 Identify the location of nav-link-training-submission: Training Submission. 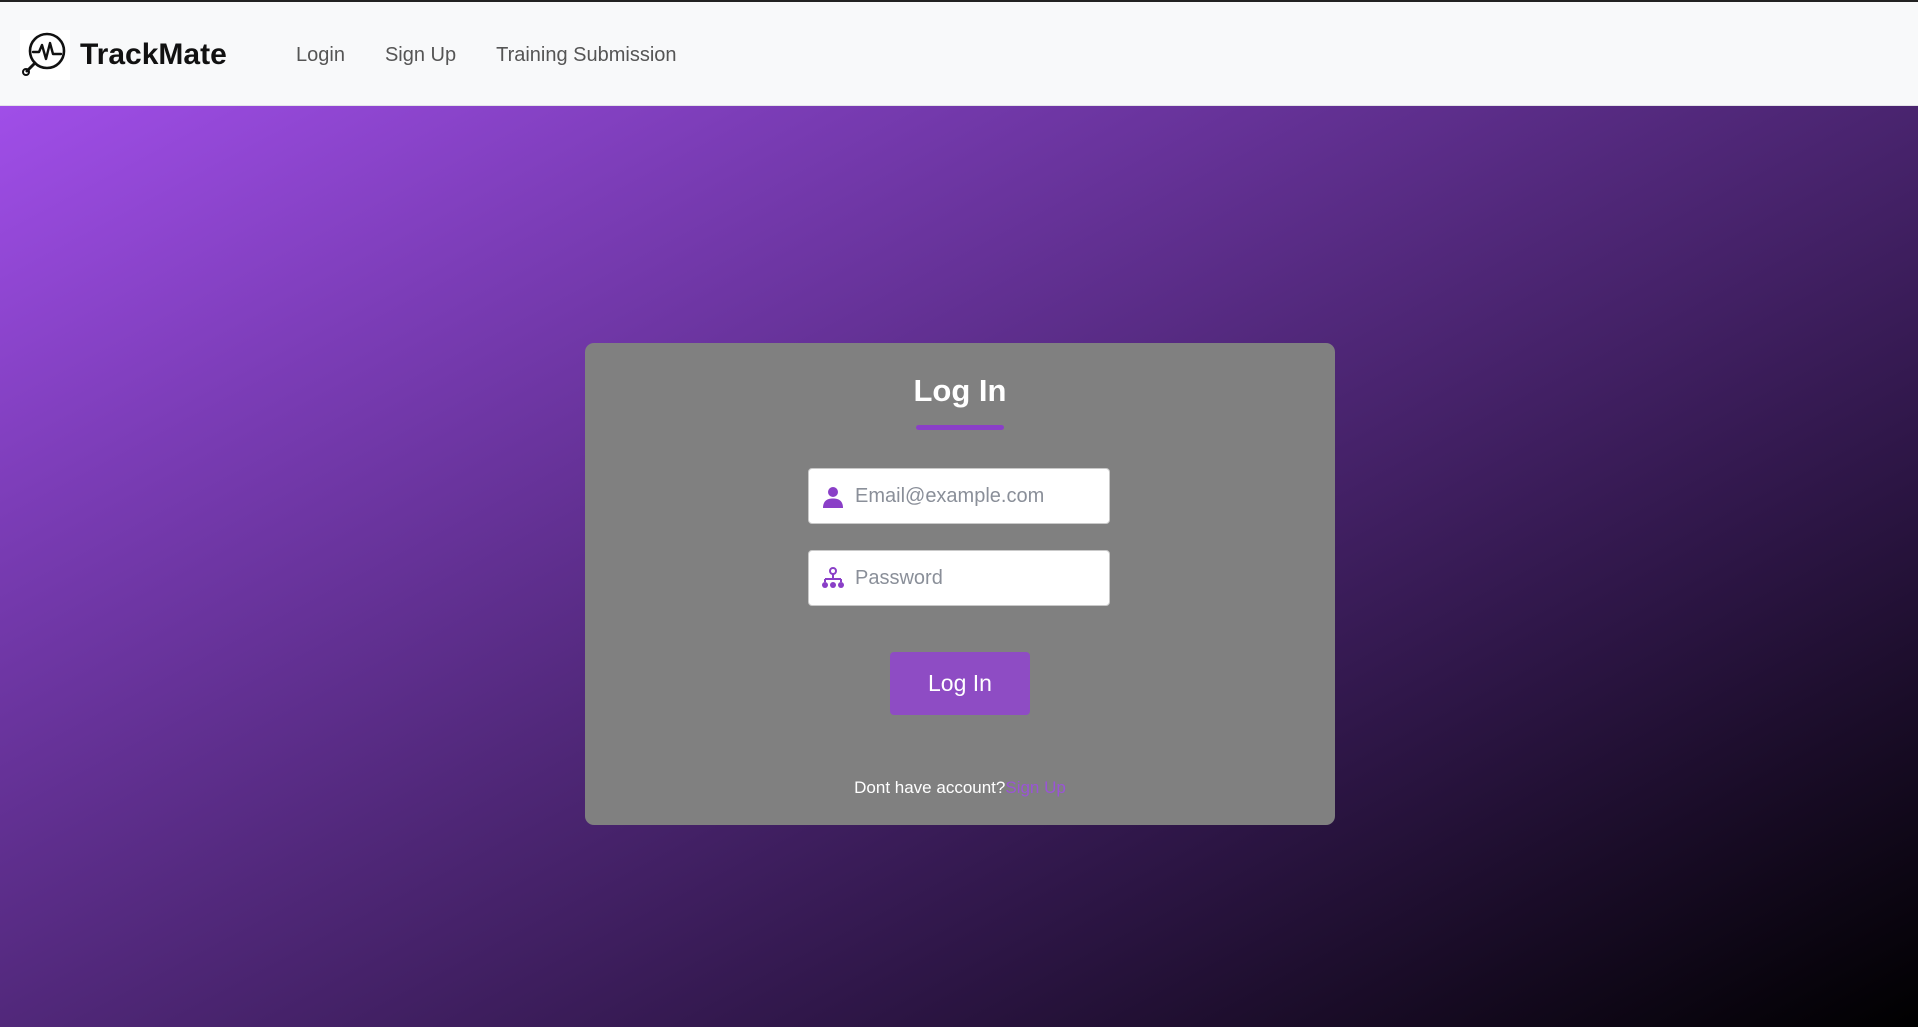
(586, 55).